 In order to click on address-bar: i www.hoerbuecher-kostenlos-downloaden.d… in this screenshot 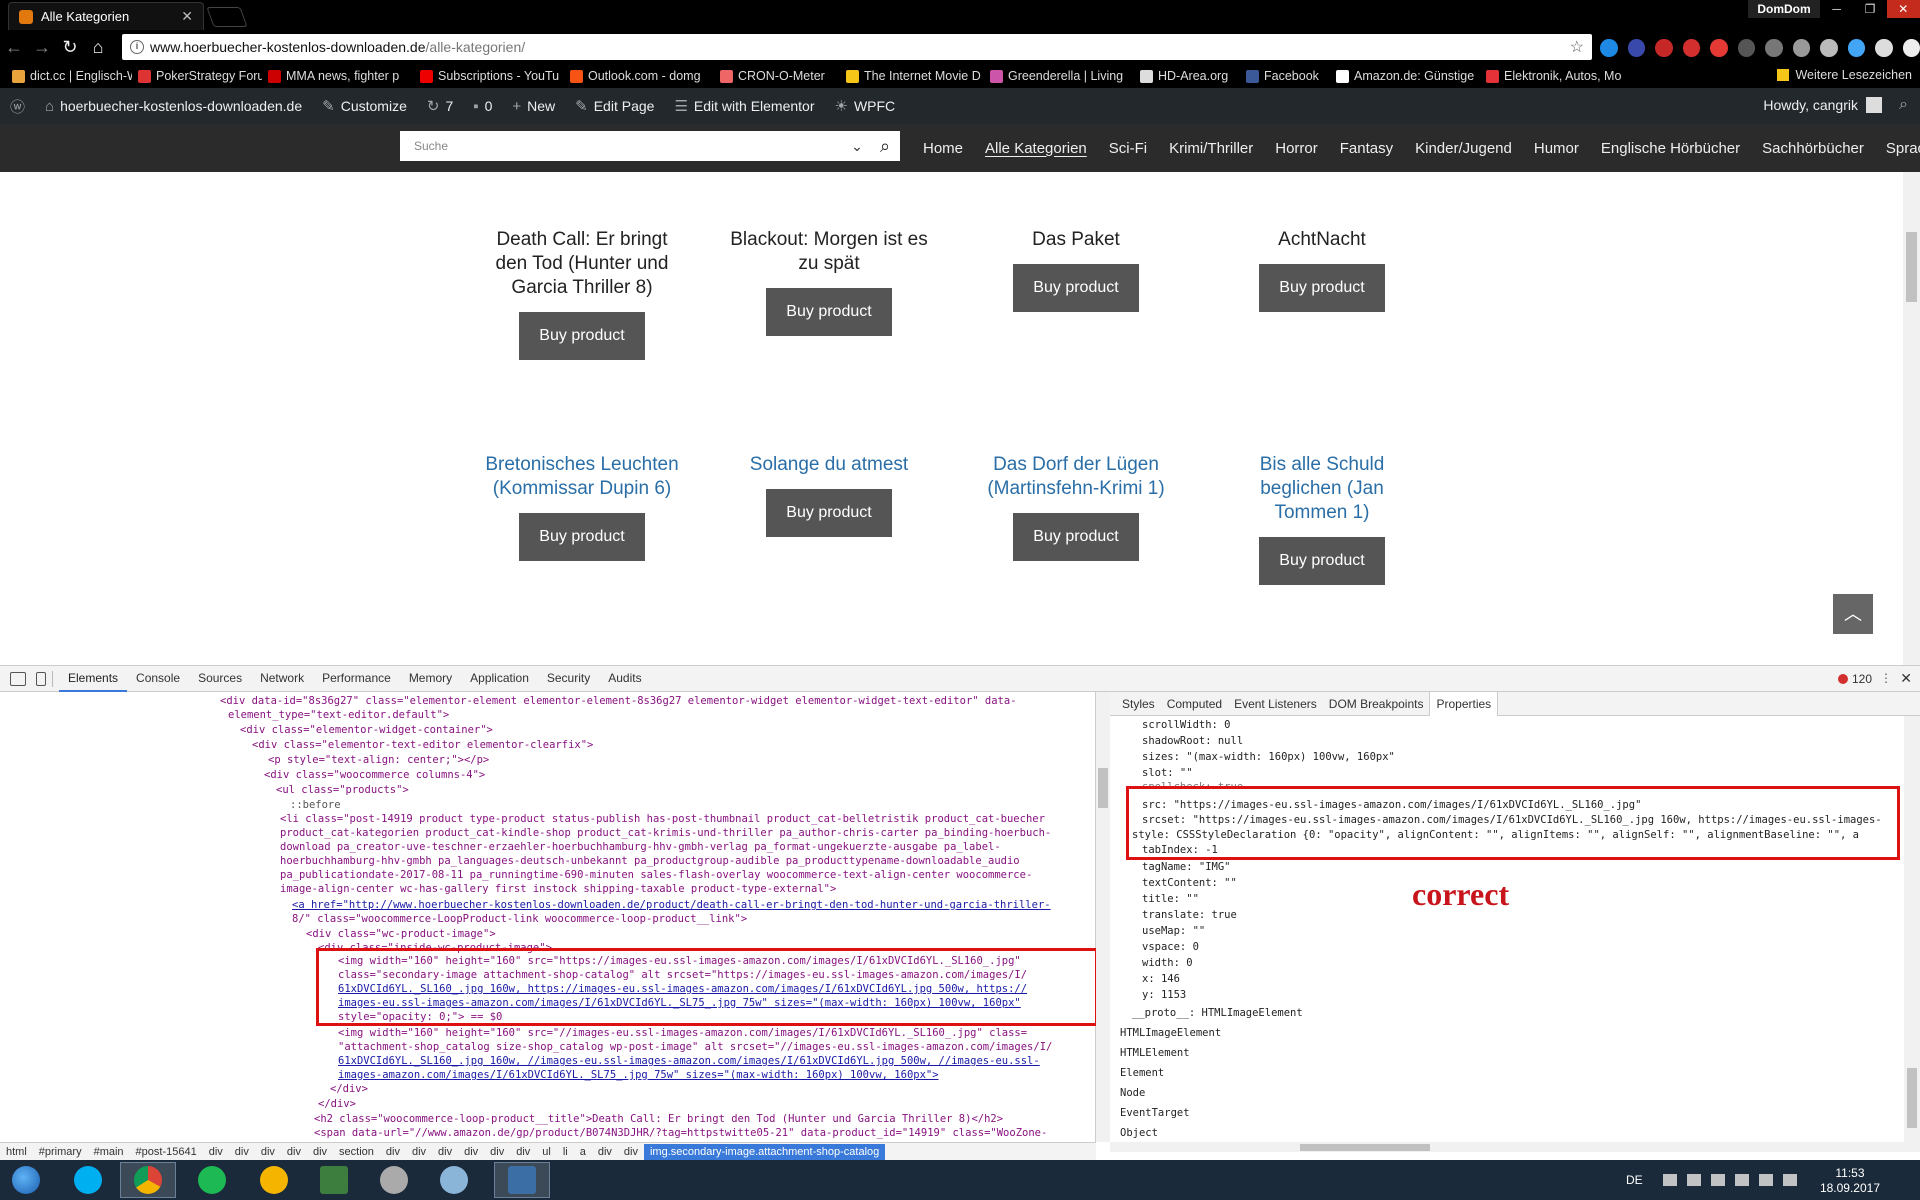, I will do `click(857, 47)`.